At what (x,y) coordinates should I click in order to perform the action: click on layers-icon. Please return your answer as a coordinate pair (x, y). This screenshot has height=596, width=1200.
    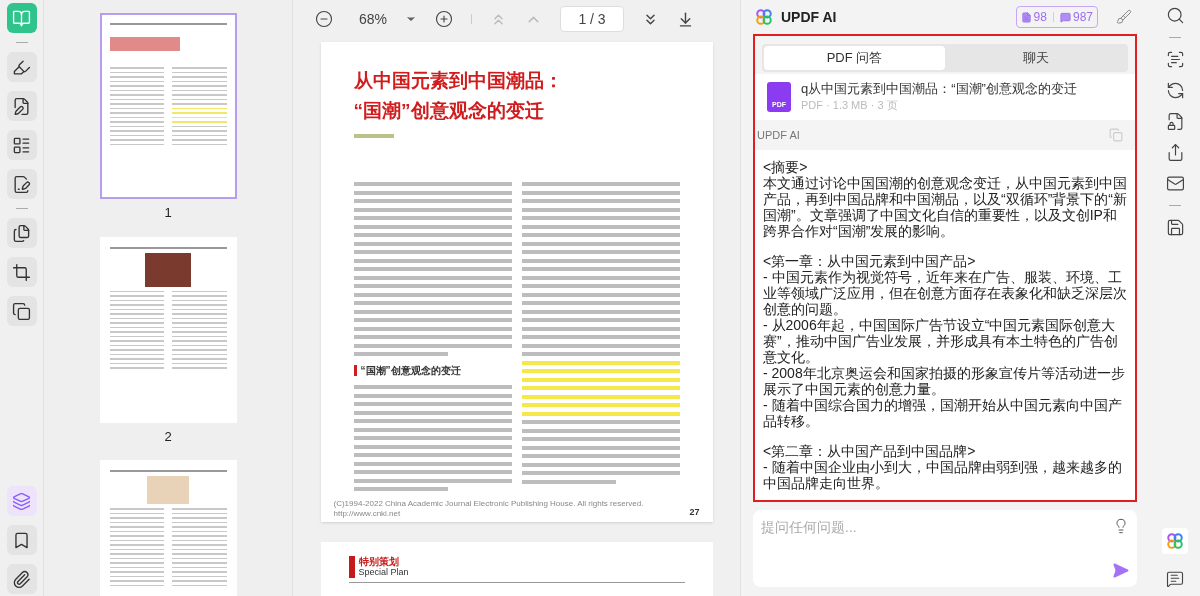
    Looking at the image, I should click on (21, 501).